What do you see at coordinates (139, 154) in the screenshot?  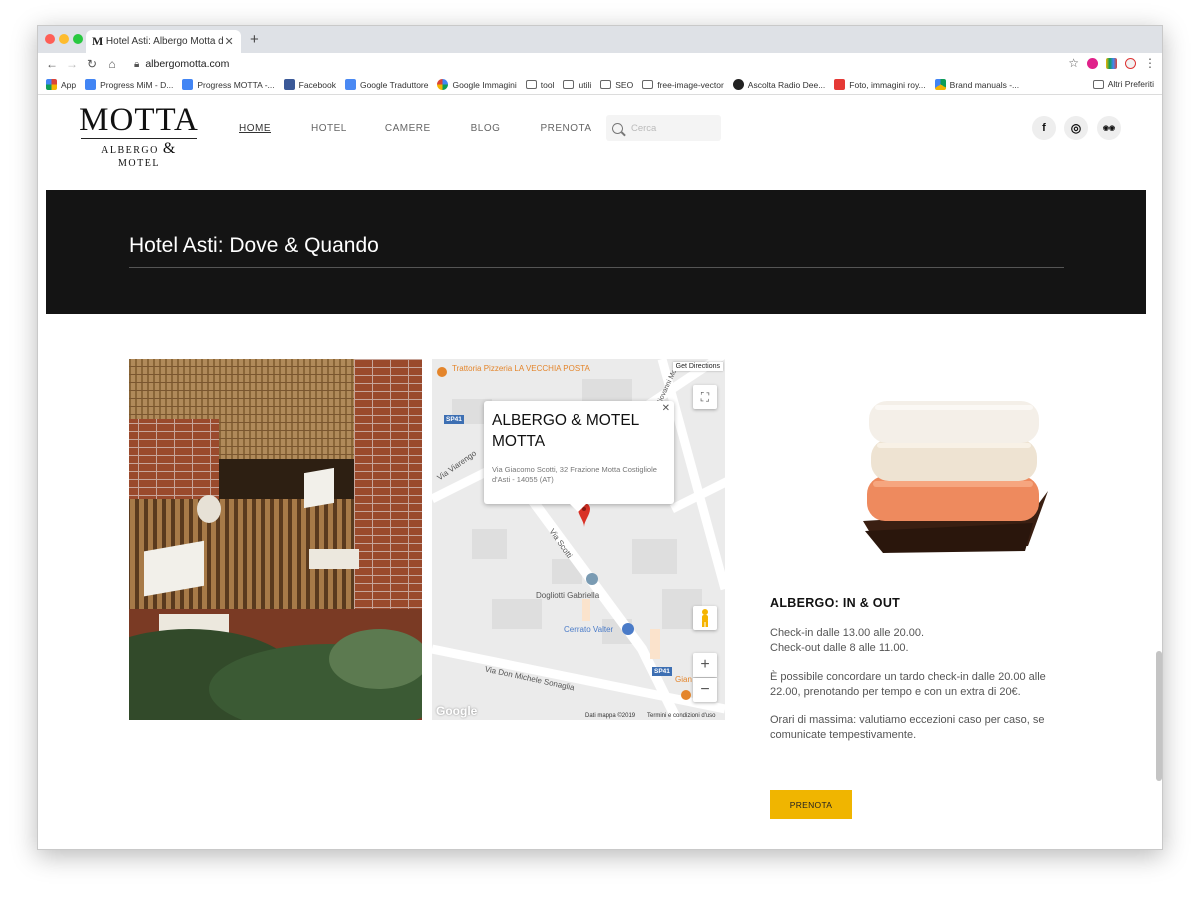 I see `logo-subtitle: ALBERGO & MOTEL` at bounding box center [139, 154].